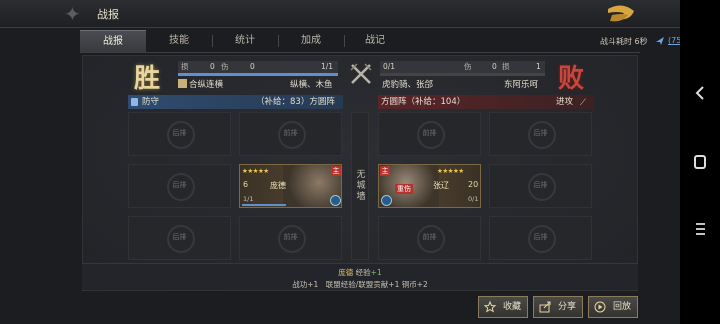 Image resolution: width=720 pixels, height=324 pixels. Describe the element at coordinates (700, 93) in the screenshot. I see `back-icon` at that location.